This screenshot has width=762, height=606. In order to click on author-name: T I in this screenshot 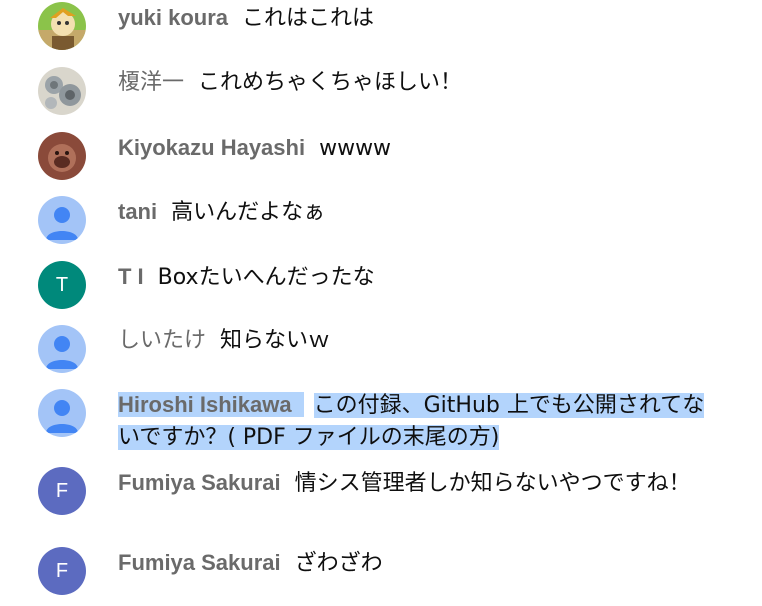, I will do `click(131, 276)`.